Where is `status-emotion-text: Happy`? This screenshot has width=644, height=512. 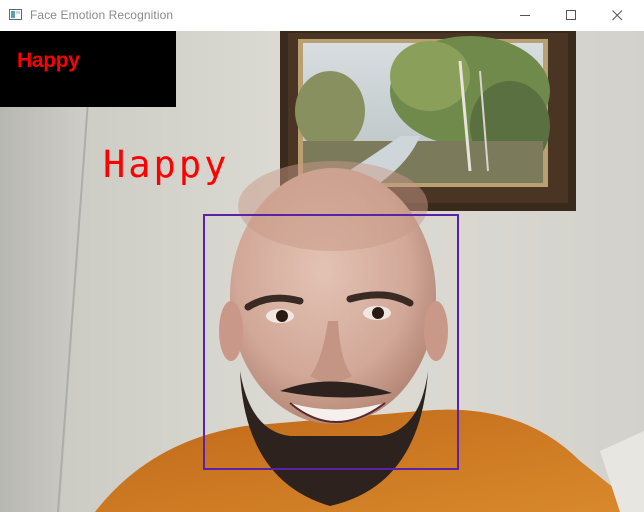
status-emotion-text: Happy is located at coordinates (48, 60).